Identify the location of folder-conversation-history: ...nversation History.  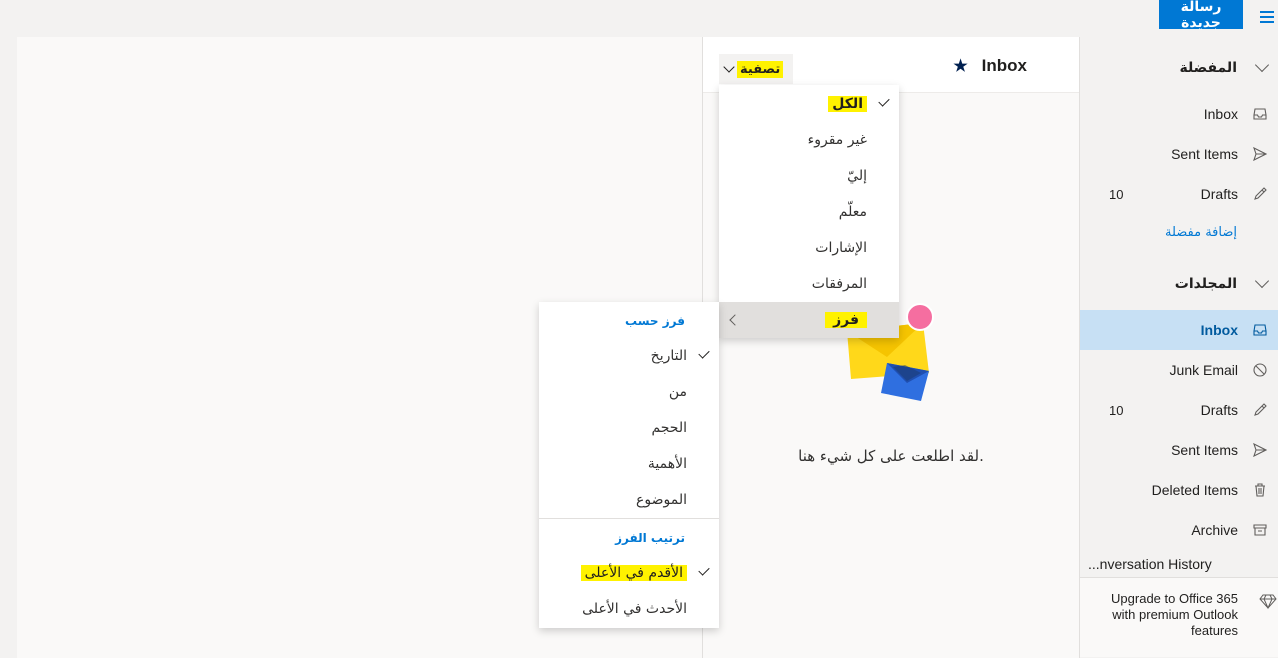
(1179, 564).